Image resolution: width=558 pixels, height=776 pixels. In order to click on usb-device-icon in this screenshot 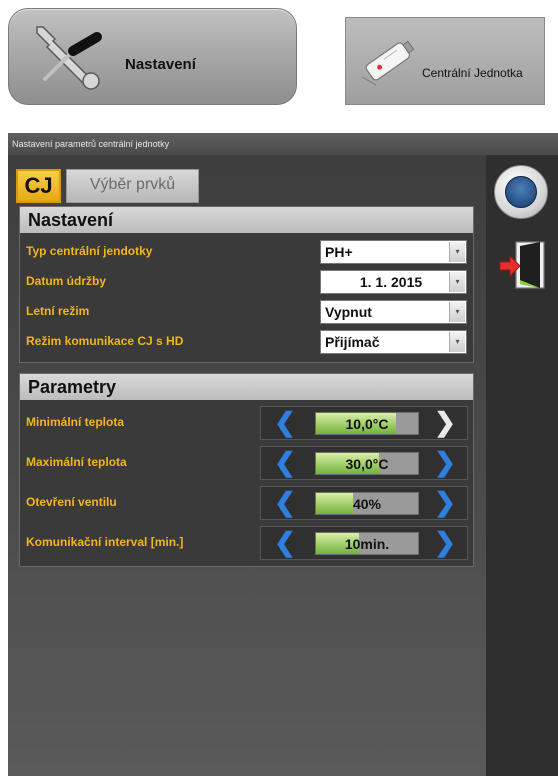, I will do `click(387, 64)`.